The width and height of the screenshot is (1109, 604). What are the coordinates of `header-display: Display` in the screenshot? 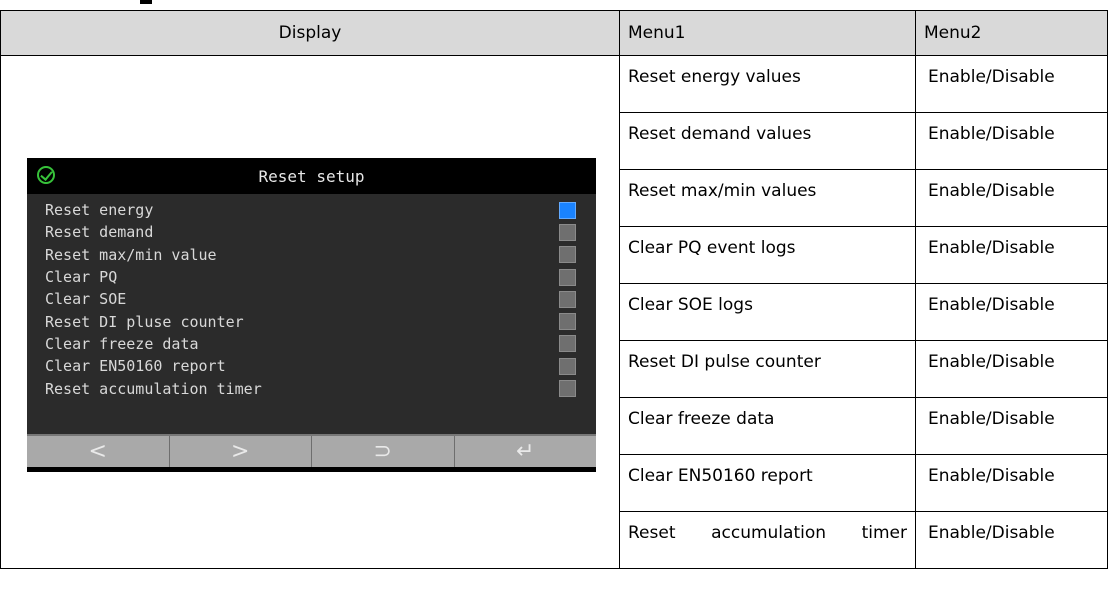 It's located at (310, 33).